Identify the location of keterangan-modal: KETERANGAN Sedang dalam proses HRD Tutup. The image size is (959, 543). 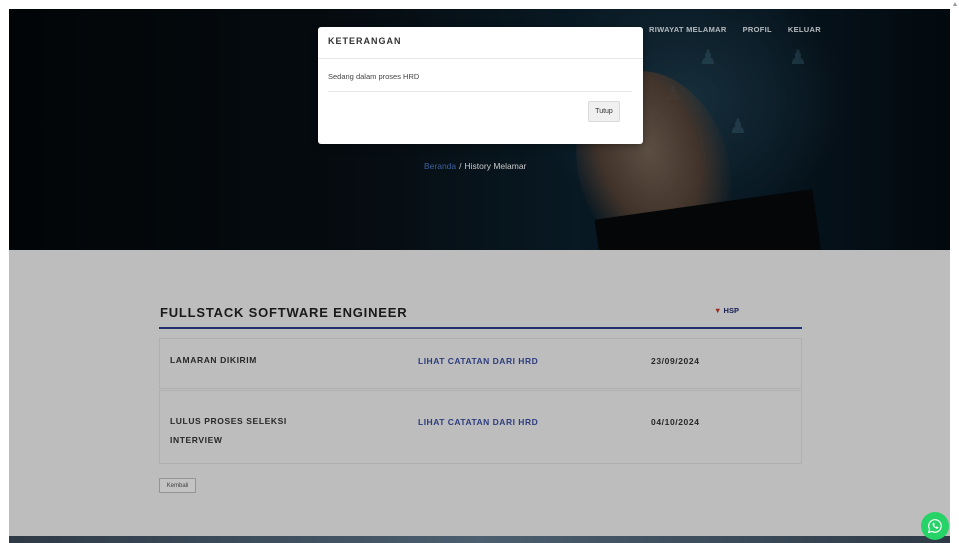
(480, 85).